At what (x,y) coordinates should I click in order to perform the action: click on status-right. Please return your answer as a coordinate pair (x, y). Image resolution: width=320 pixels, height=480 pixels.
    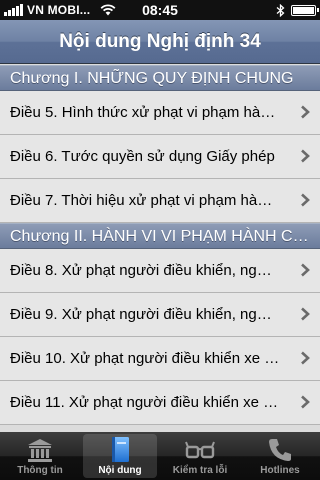
    Looking at the image, I should click on (297, 10).